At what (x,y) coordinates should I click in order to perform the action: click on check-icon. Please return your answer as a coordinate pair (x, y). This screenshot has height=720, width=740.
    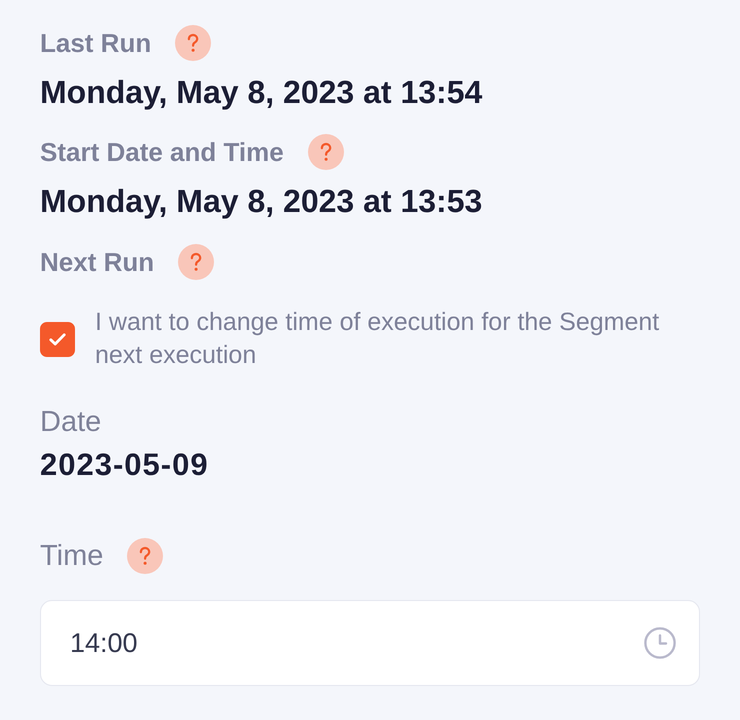
    Looking at the image, I should click on (57, 339).